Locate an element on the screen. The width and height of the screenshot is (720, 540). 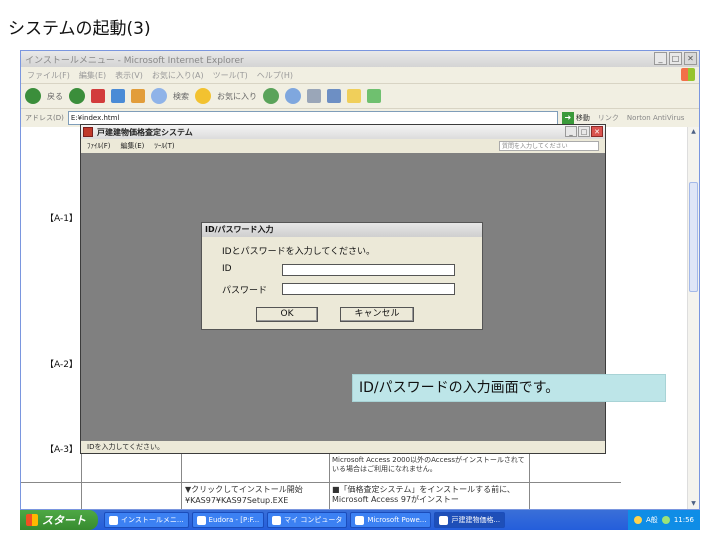
scroll-thumb is located at coordinates (693, 237).